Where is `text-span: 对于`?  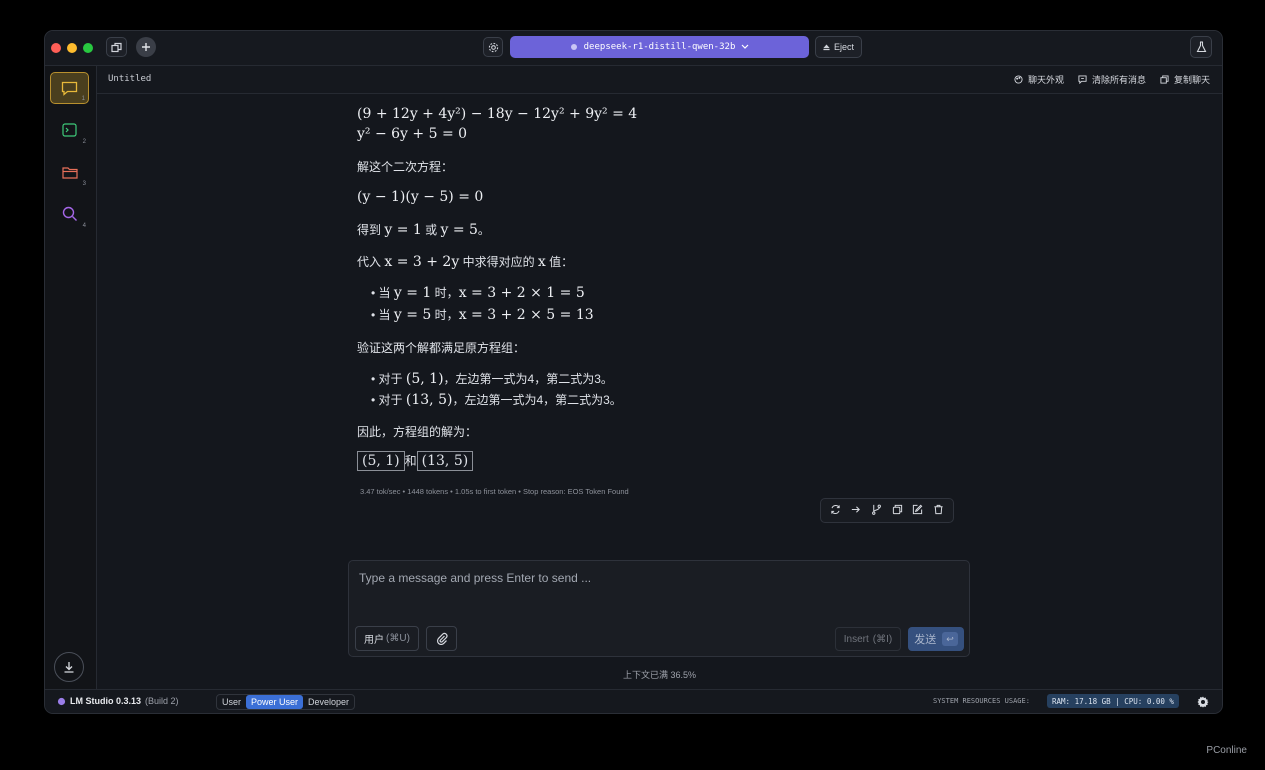 text-span: 对于 is located at coordinates (392, 379).